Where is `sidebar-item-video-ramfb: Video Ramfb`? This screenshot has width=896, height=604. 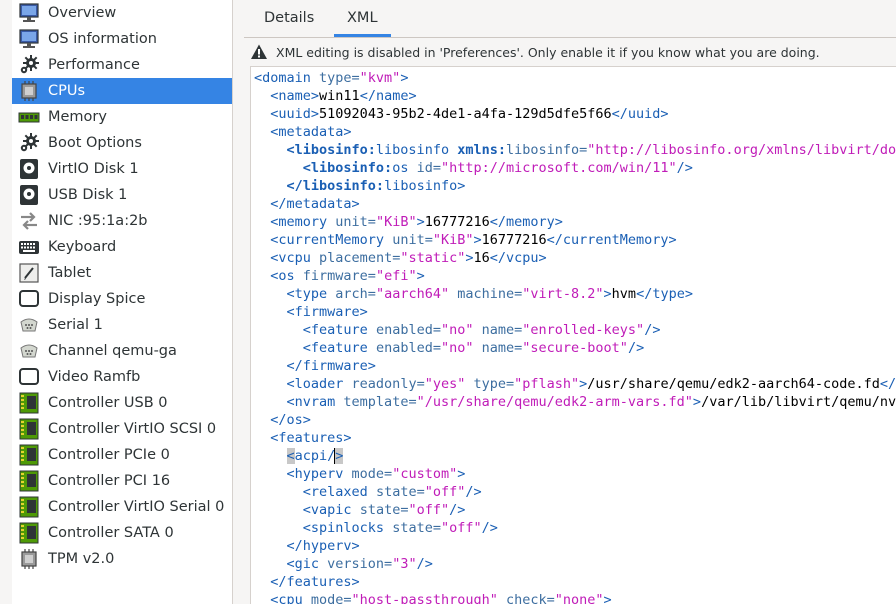
sidebar-item-video-ramfb: Video Ramfb is located at coordinates (122, 377).